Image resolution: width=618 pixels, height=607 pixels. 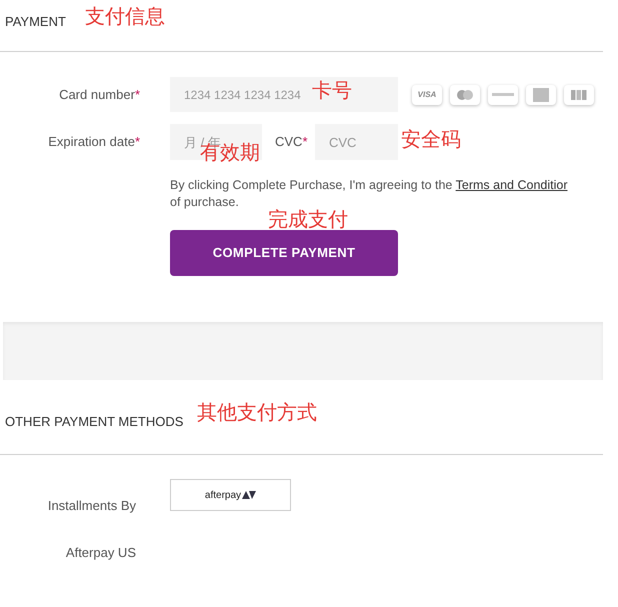 I want to click on complete-payment-button: COMPLETE PAYMENT, so click(x=284, y=253).